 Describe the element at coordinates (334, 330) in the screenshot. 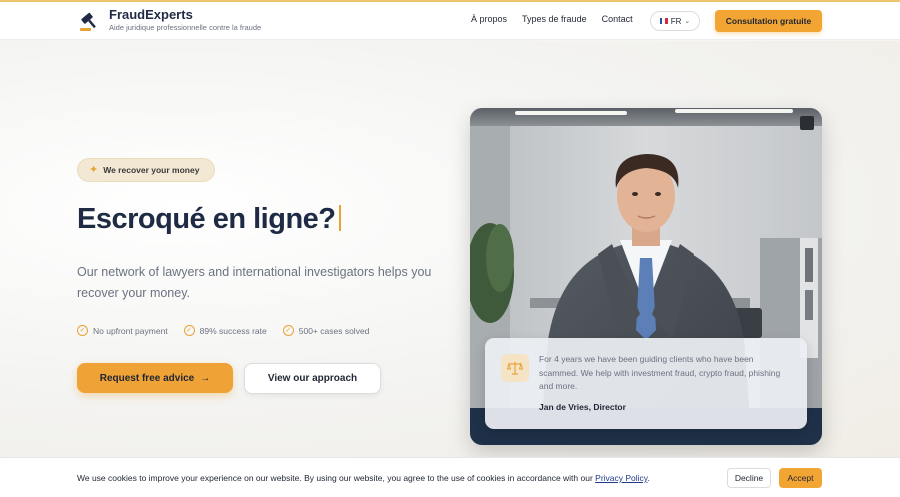

I see `benefit-label: 500+ cases solved` at that location.